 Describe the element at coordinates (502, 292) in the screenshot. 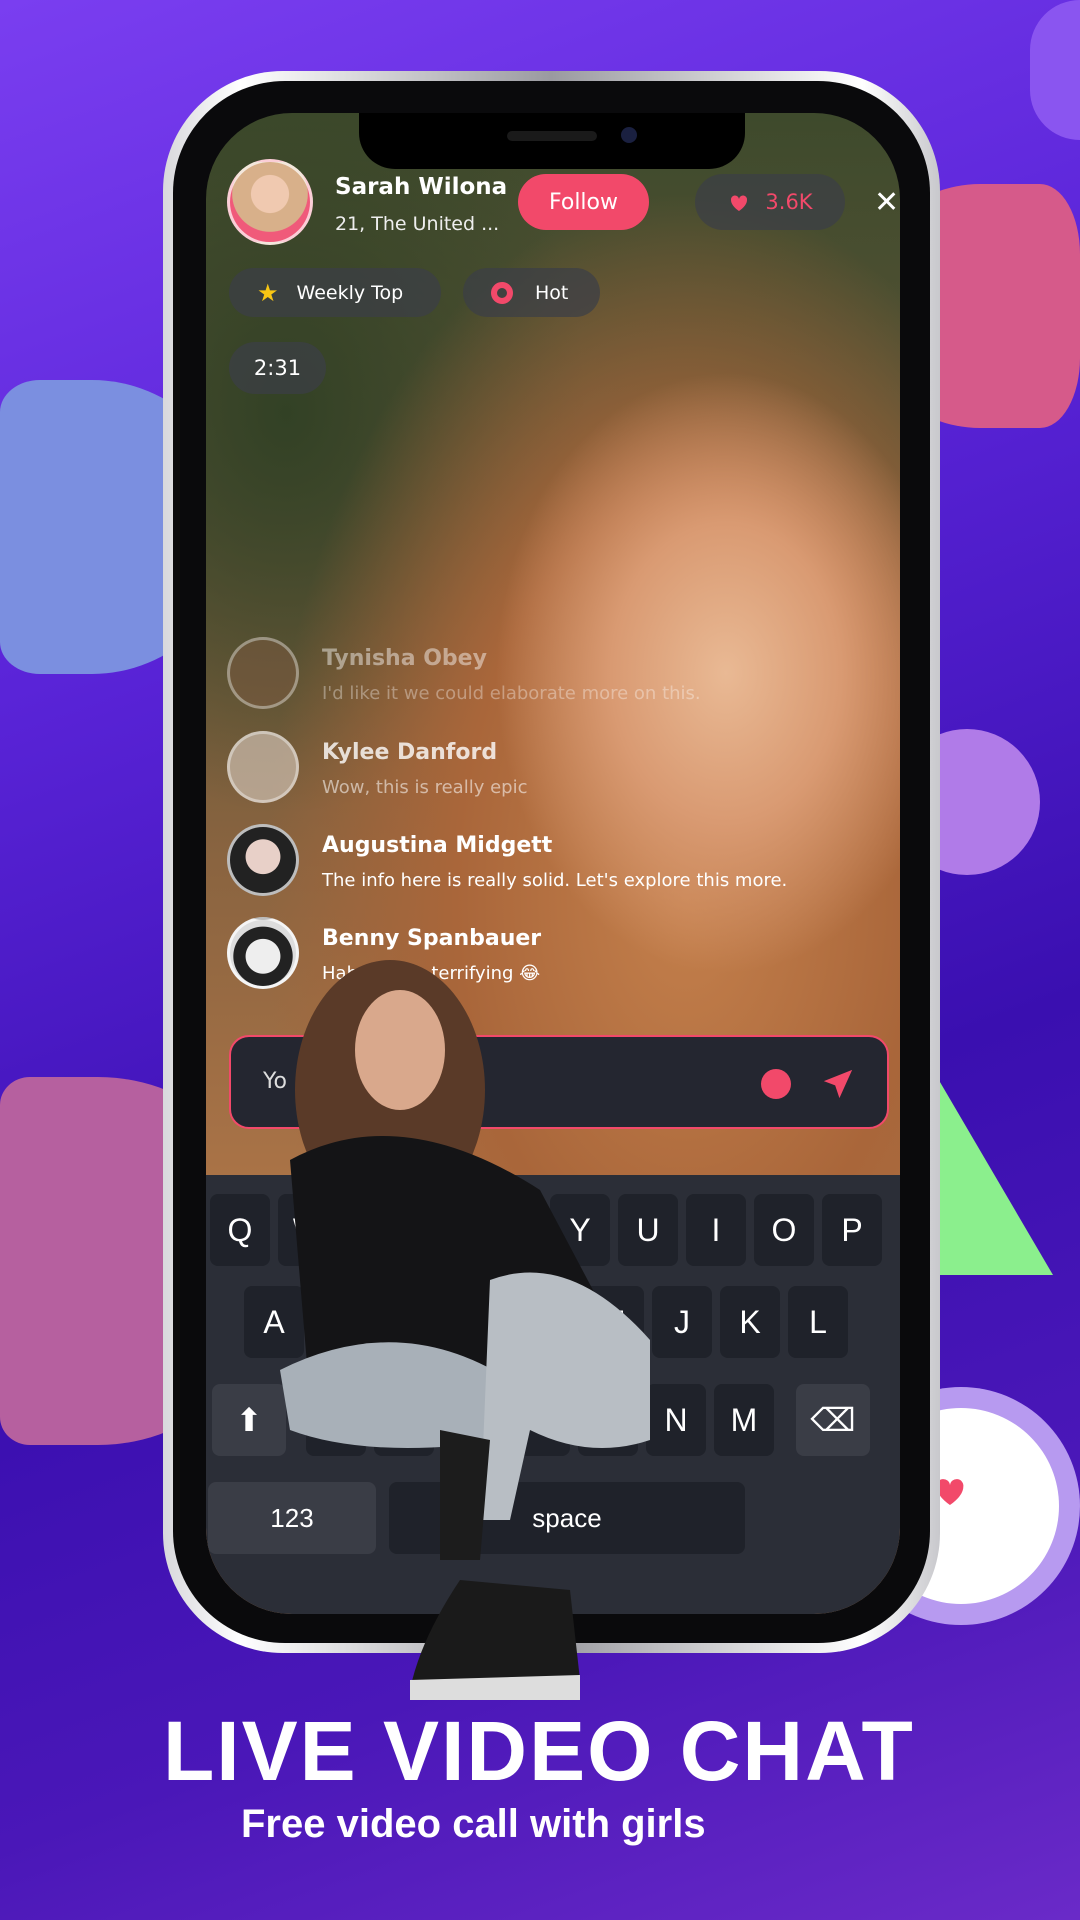

I see `fire-icon` at that location.